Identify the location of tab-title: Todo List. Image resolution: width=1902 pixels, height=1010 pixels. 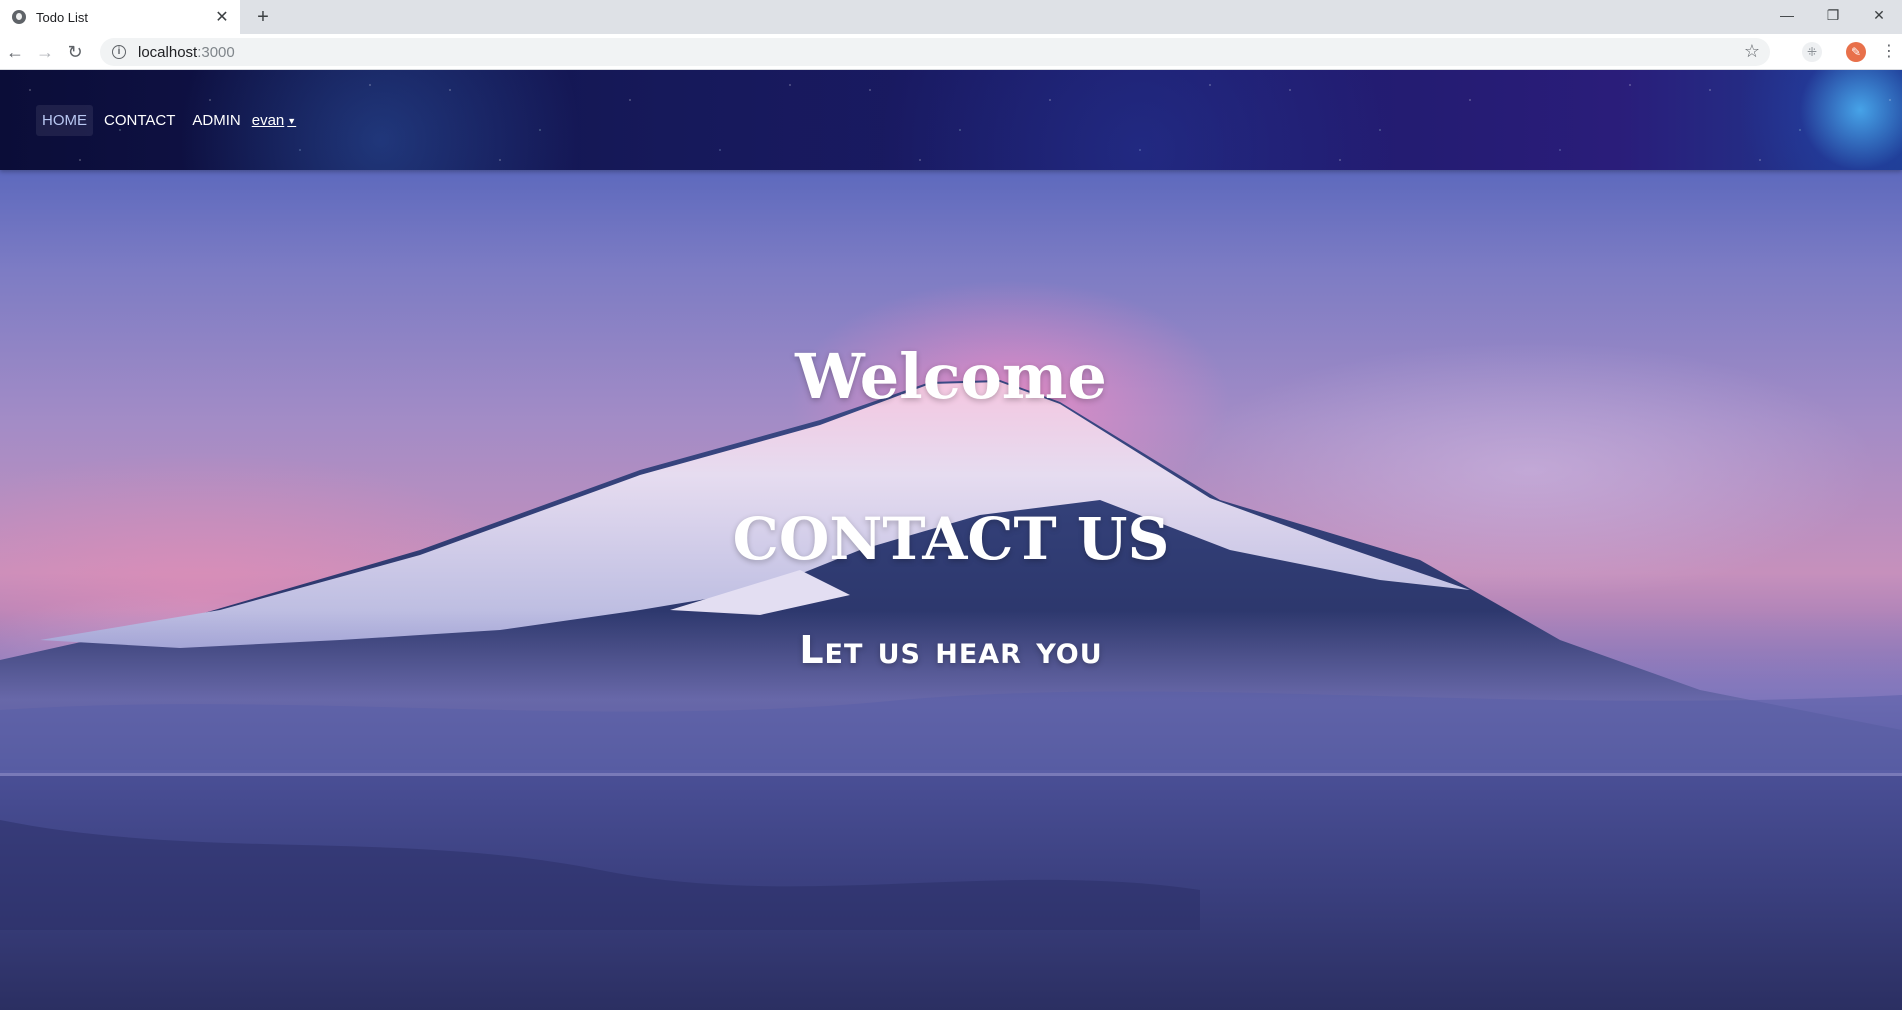
(62, 17).